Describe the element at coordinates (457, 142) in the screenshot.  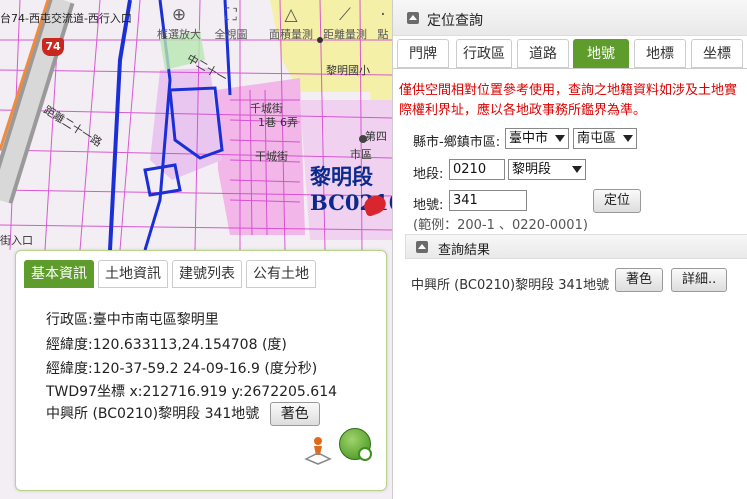
I see `county-label: 縣市-鄉鎮市區:` at that location.